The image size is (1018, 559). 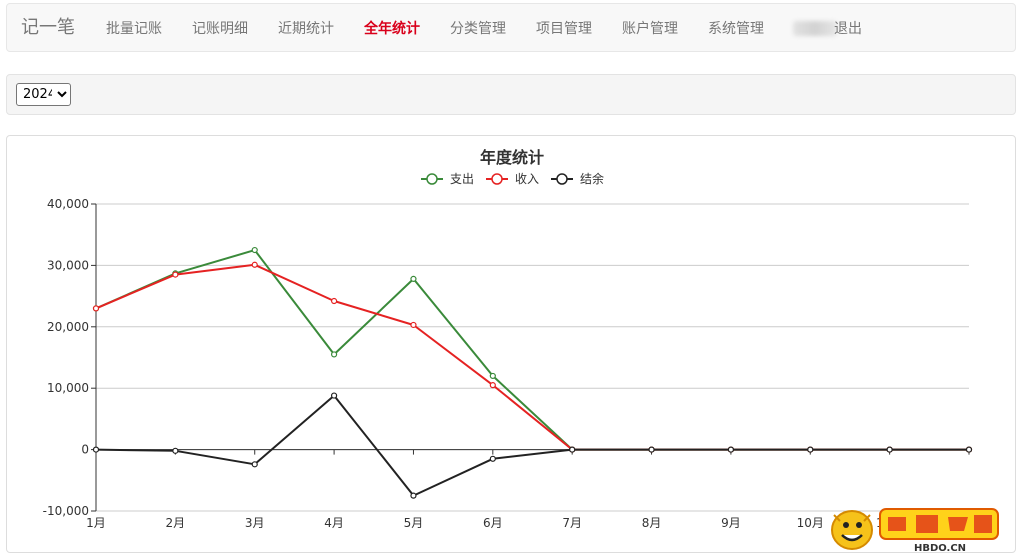 What do you see at coordinates (848, 29) in the screenshot?
I see `logout-link: 退出` at bounding box center [848, 29].